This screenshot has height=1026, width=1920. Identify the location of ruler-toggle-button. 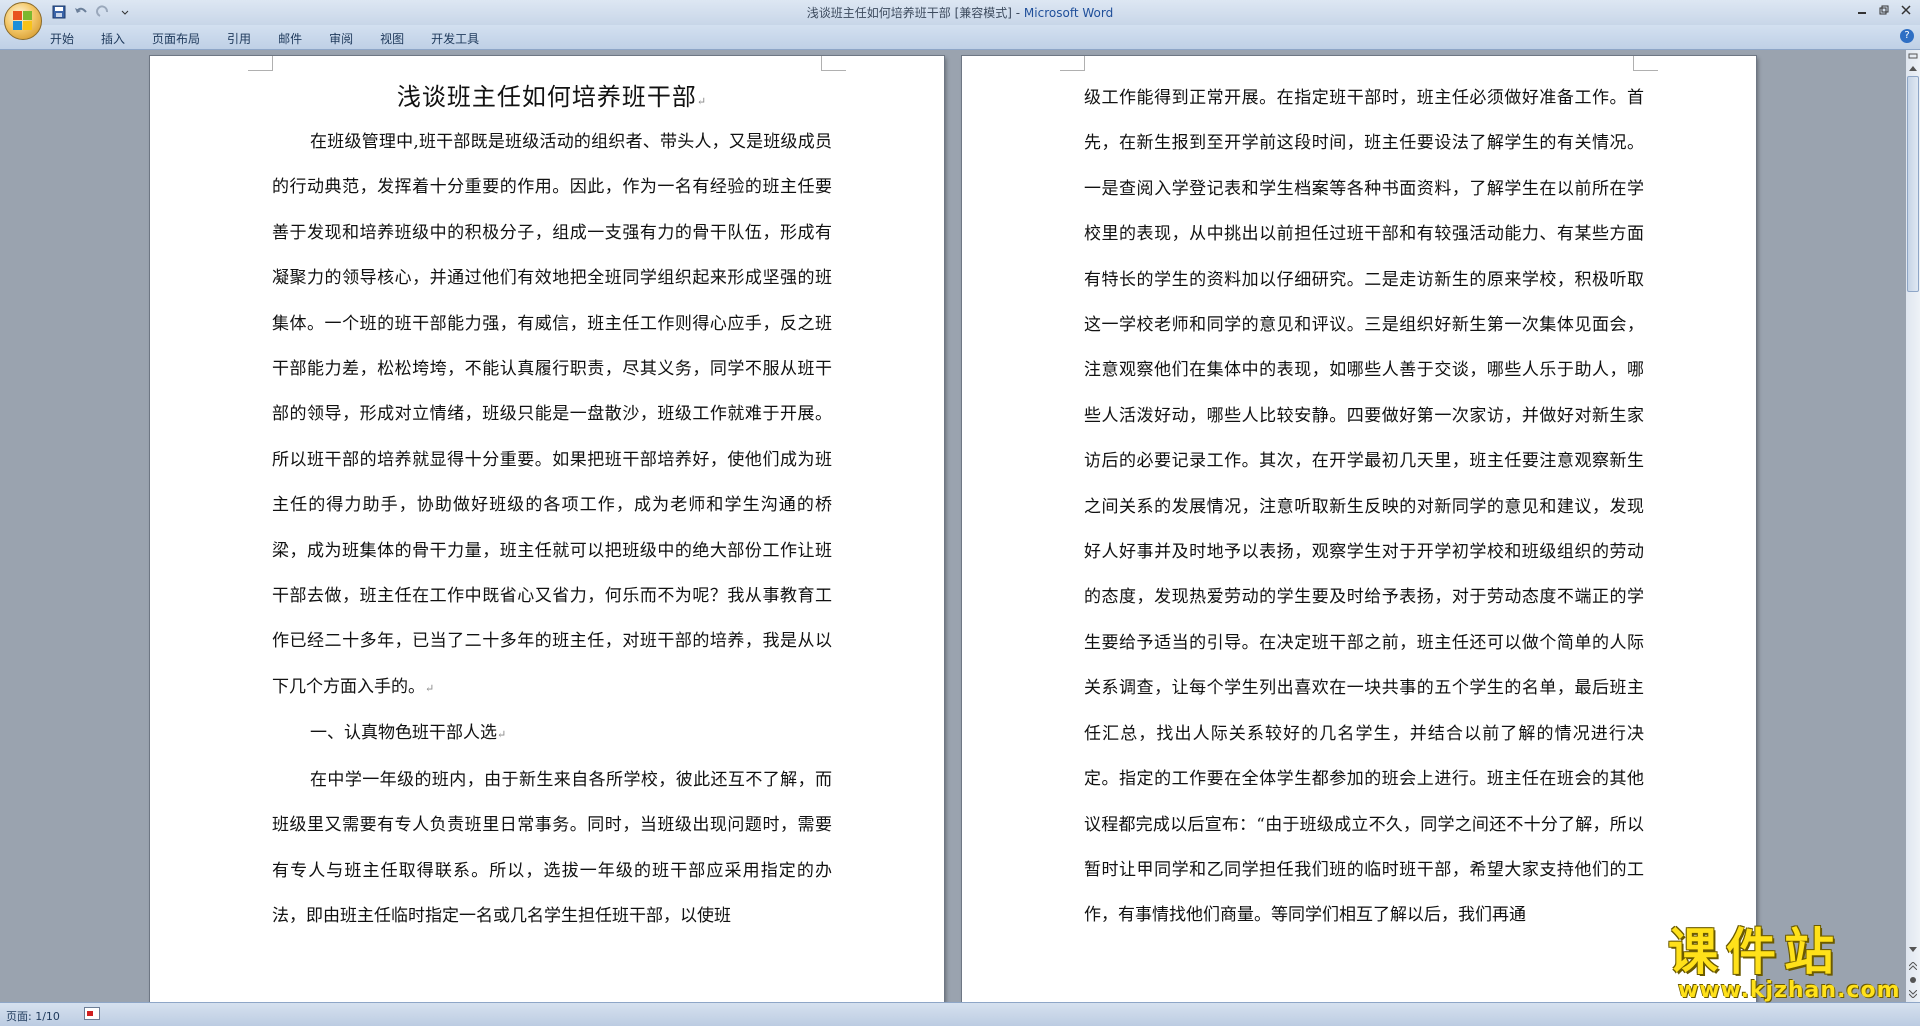
(1913, 56).